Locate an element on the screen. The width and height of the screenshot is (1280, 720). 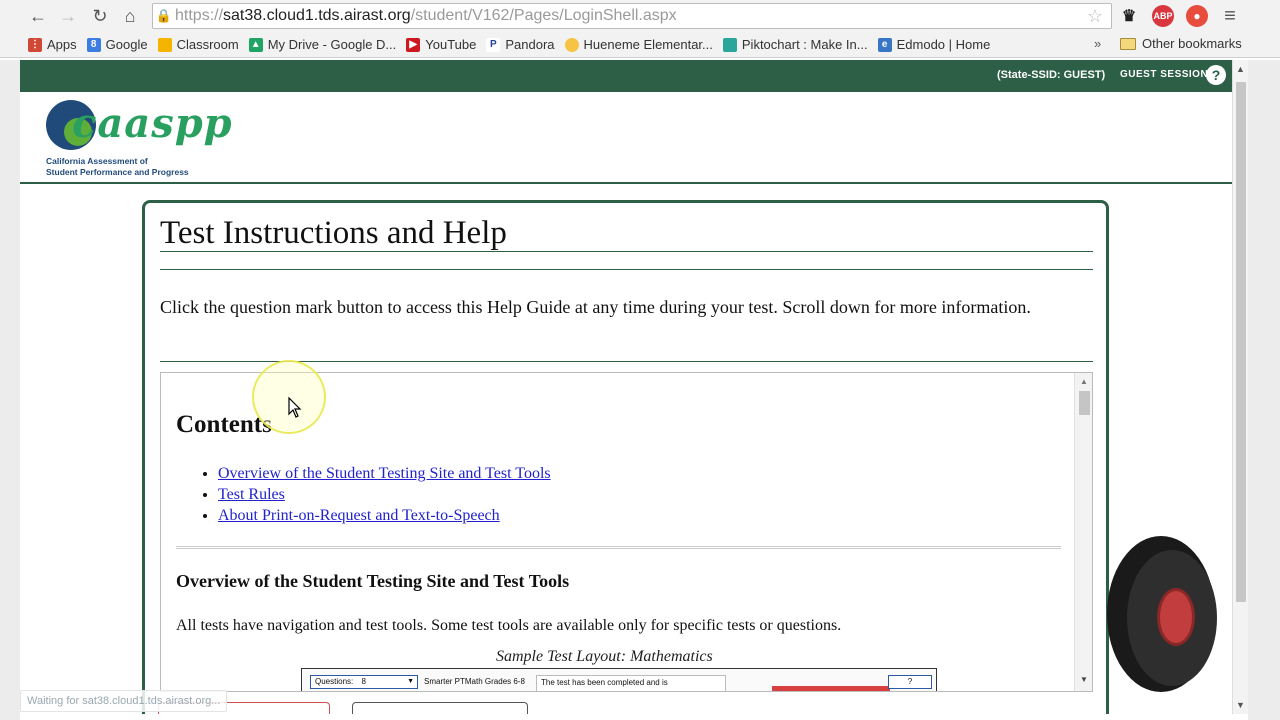
forward-arrow-icon: → is located at coordinates (68, 16).